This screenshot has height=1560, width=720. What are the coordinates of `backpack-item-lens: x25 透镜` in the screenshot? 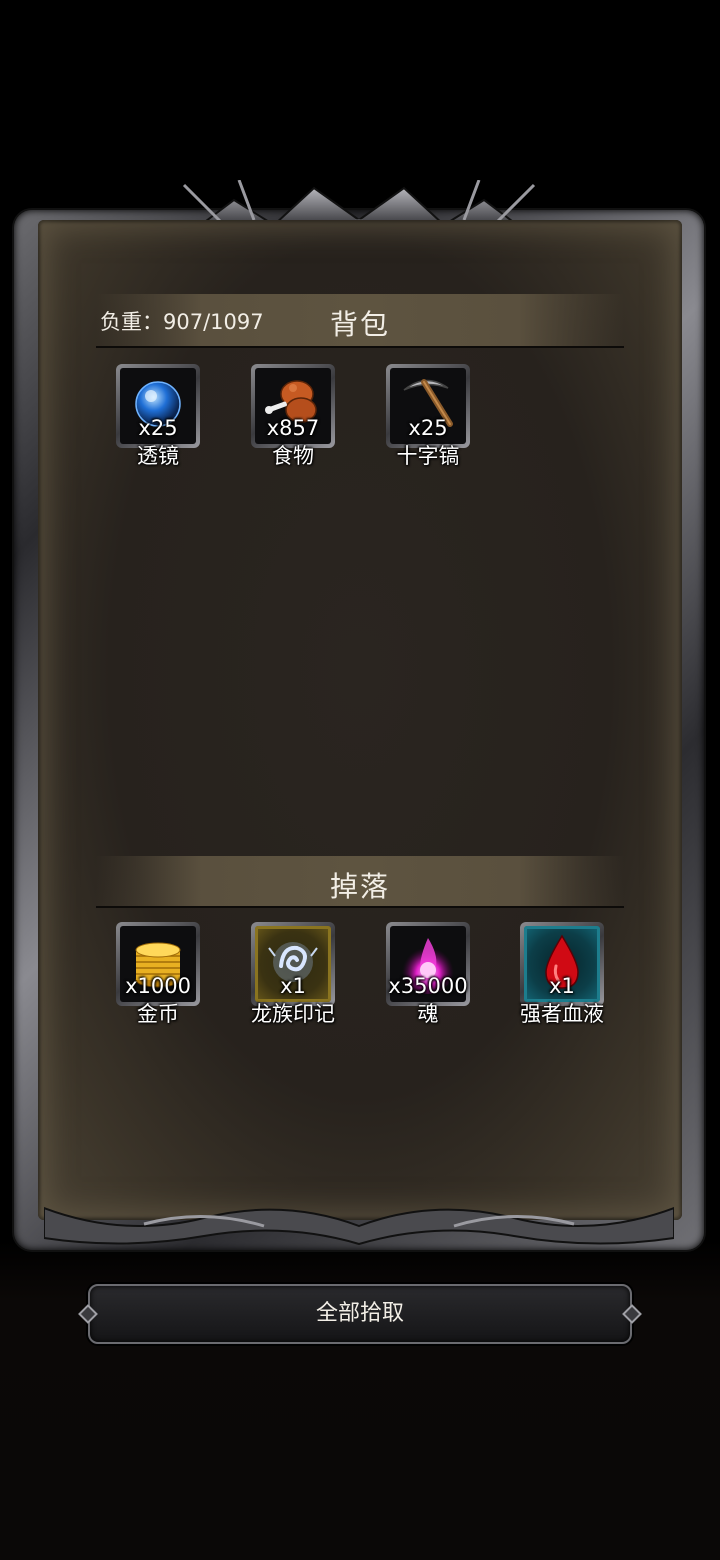 It's located at (158, 419).